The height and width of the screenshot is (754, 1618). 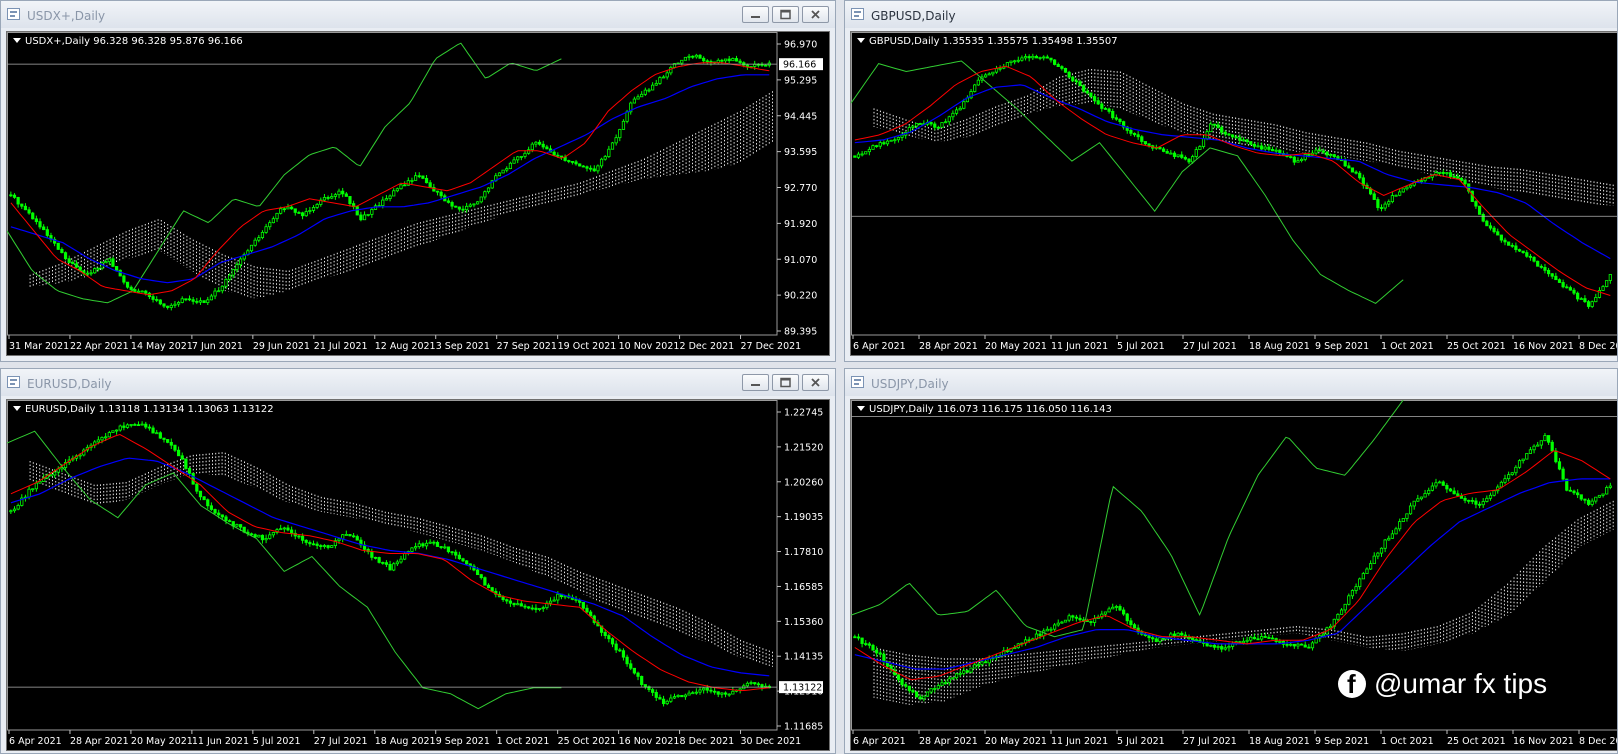 What do you see at coordinates (1342, 741) in the screenshot?
I see `date-label: 9 Sep 2021` at bounding box center [1342, 741].